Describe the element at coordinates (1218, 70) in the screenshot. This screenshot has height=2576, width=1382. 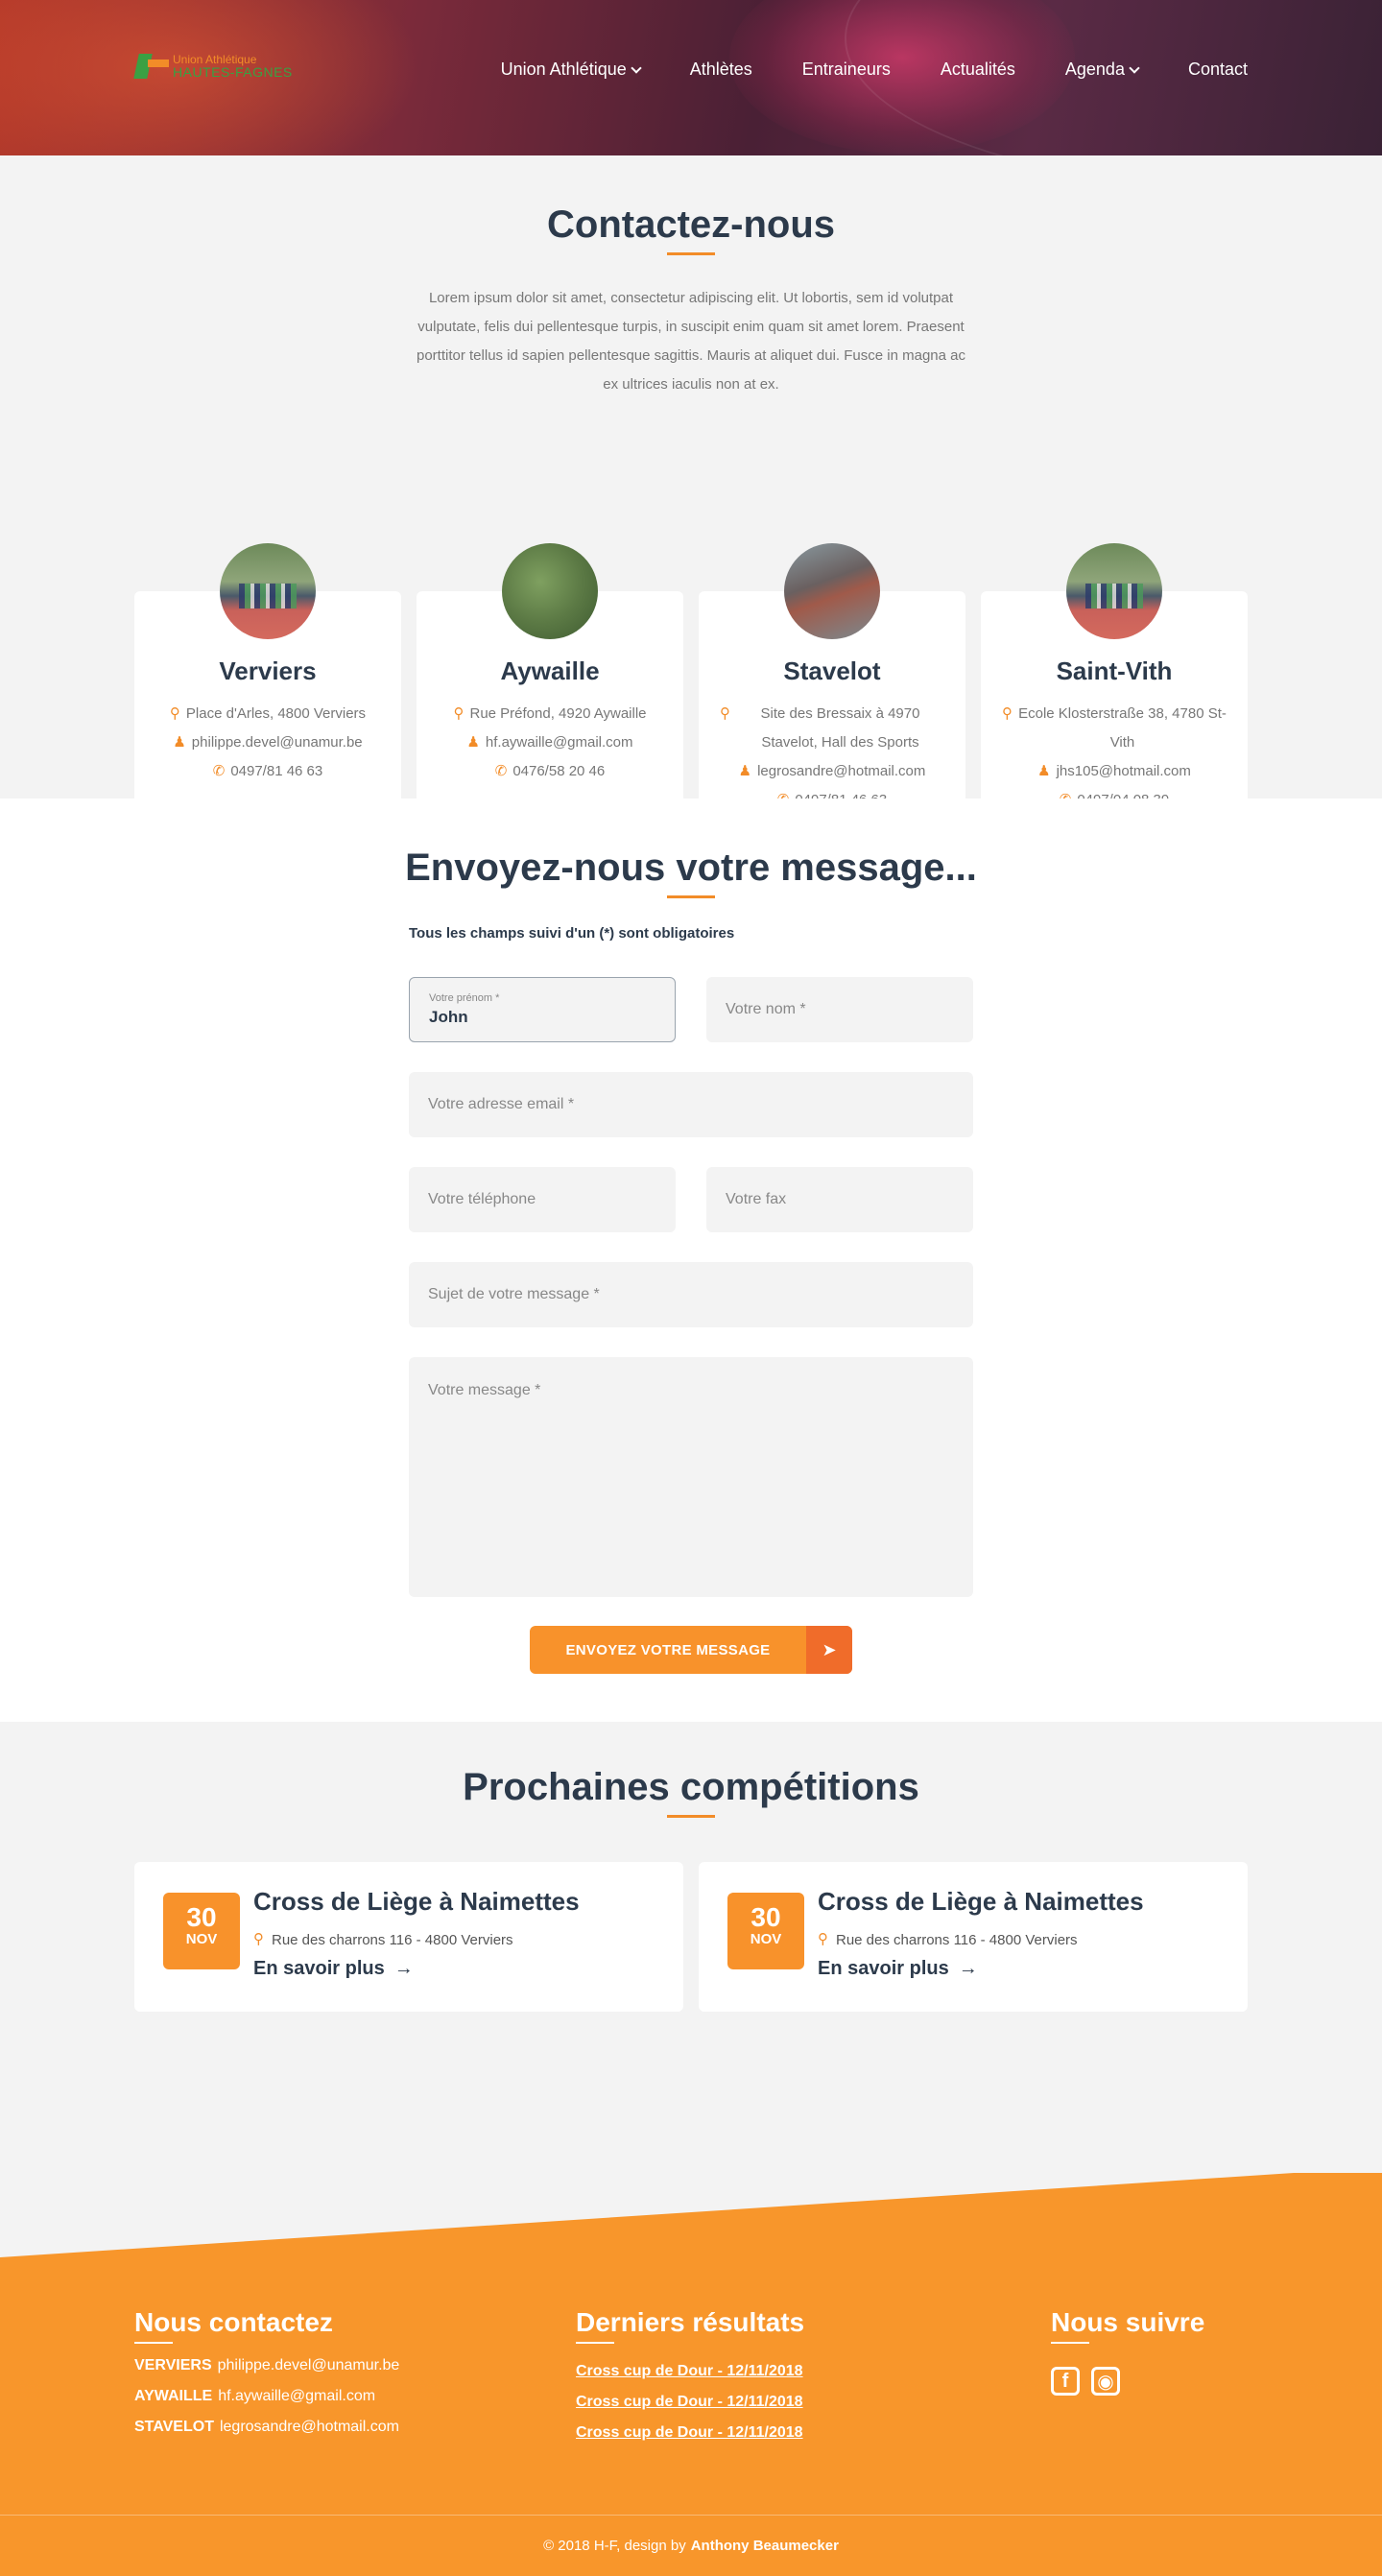
I see `nav-item-contact: Contact` at that location.